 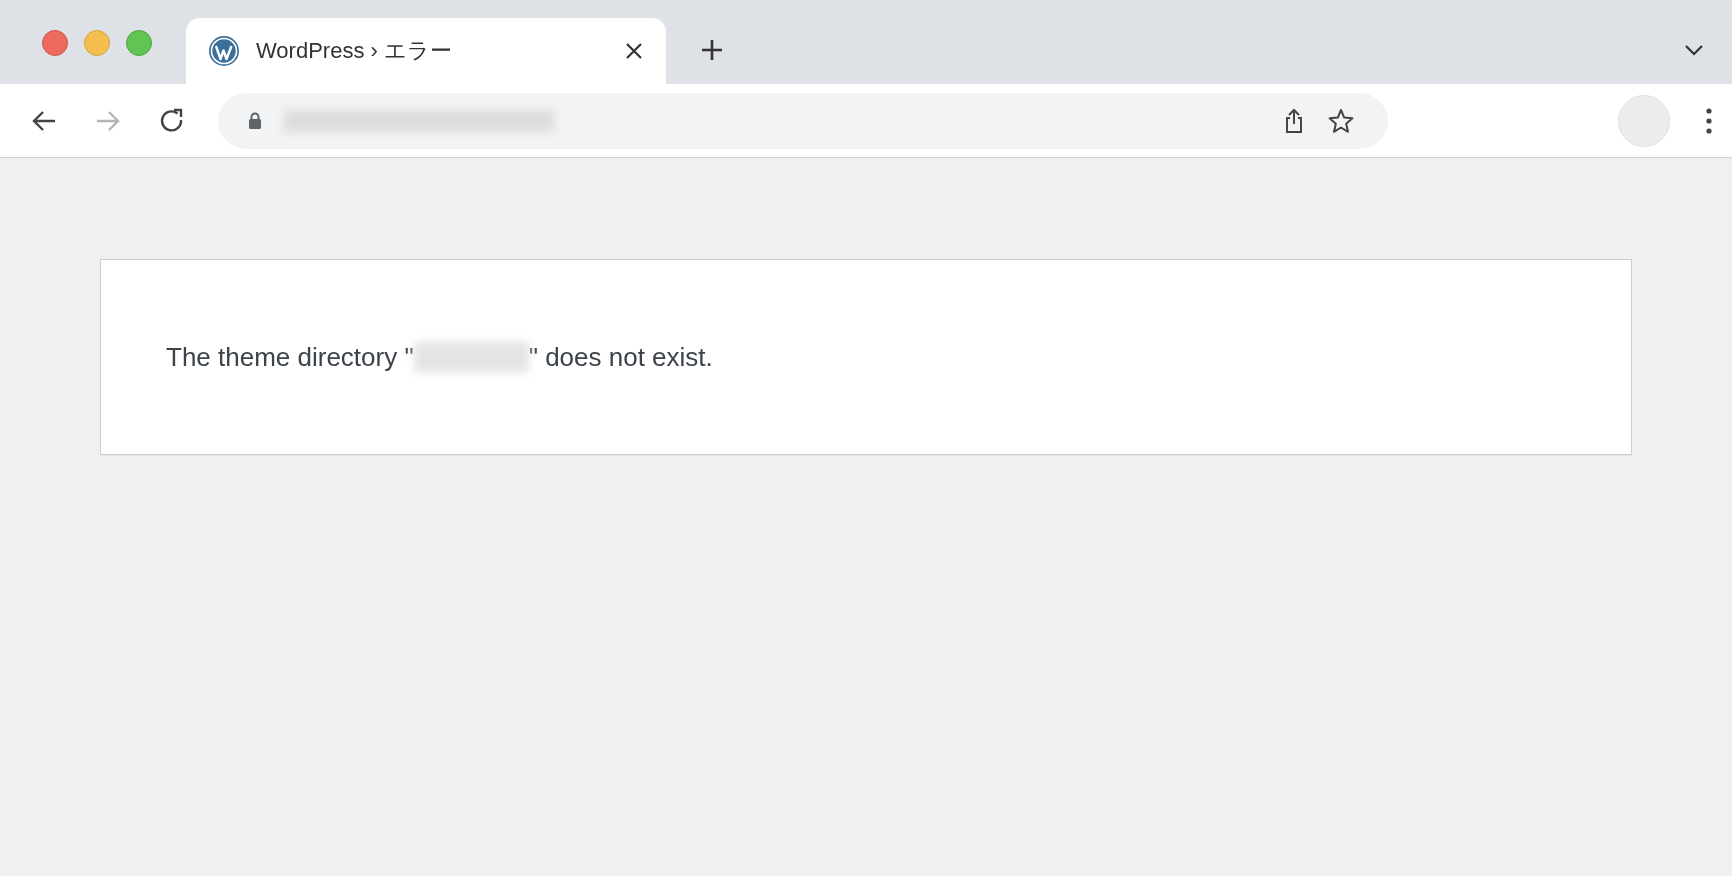 I want to click on menu-icon, so click(x=1709, y=120).